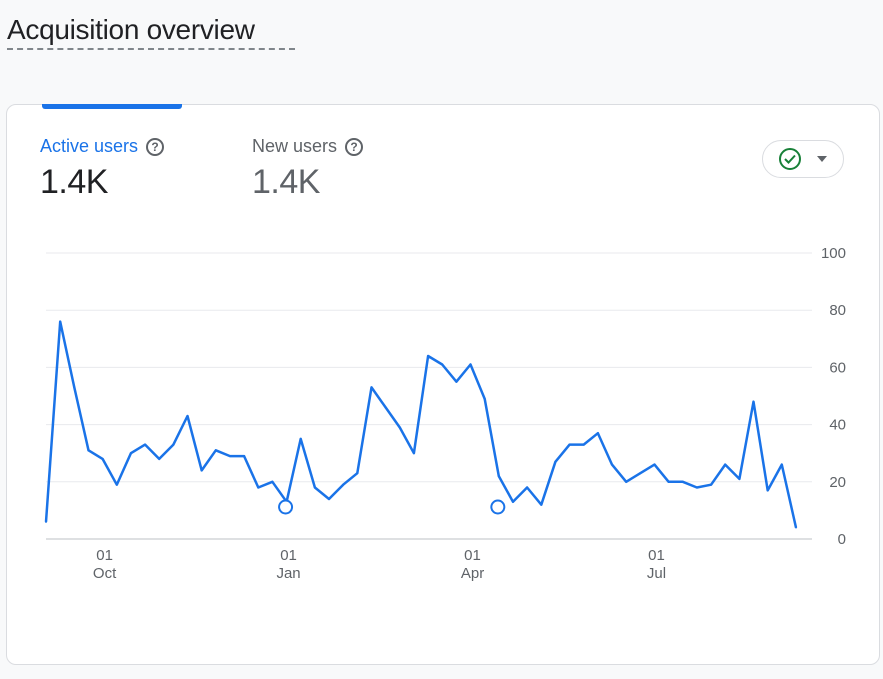 The image size is (883, 679). What do you see at coordinates (105, 573) in the screenshot?
I see `x-tick-month-label: Oct` at bounding box center [105, 573].